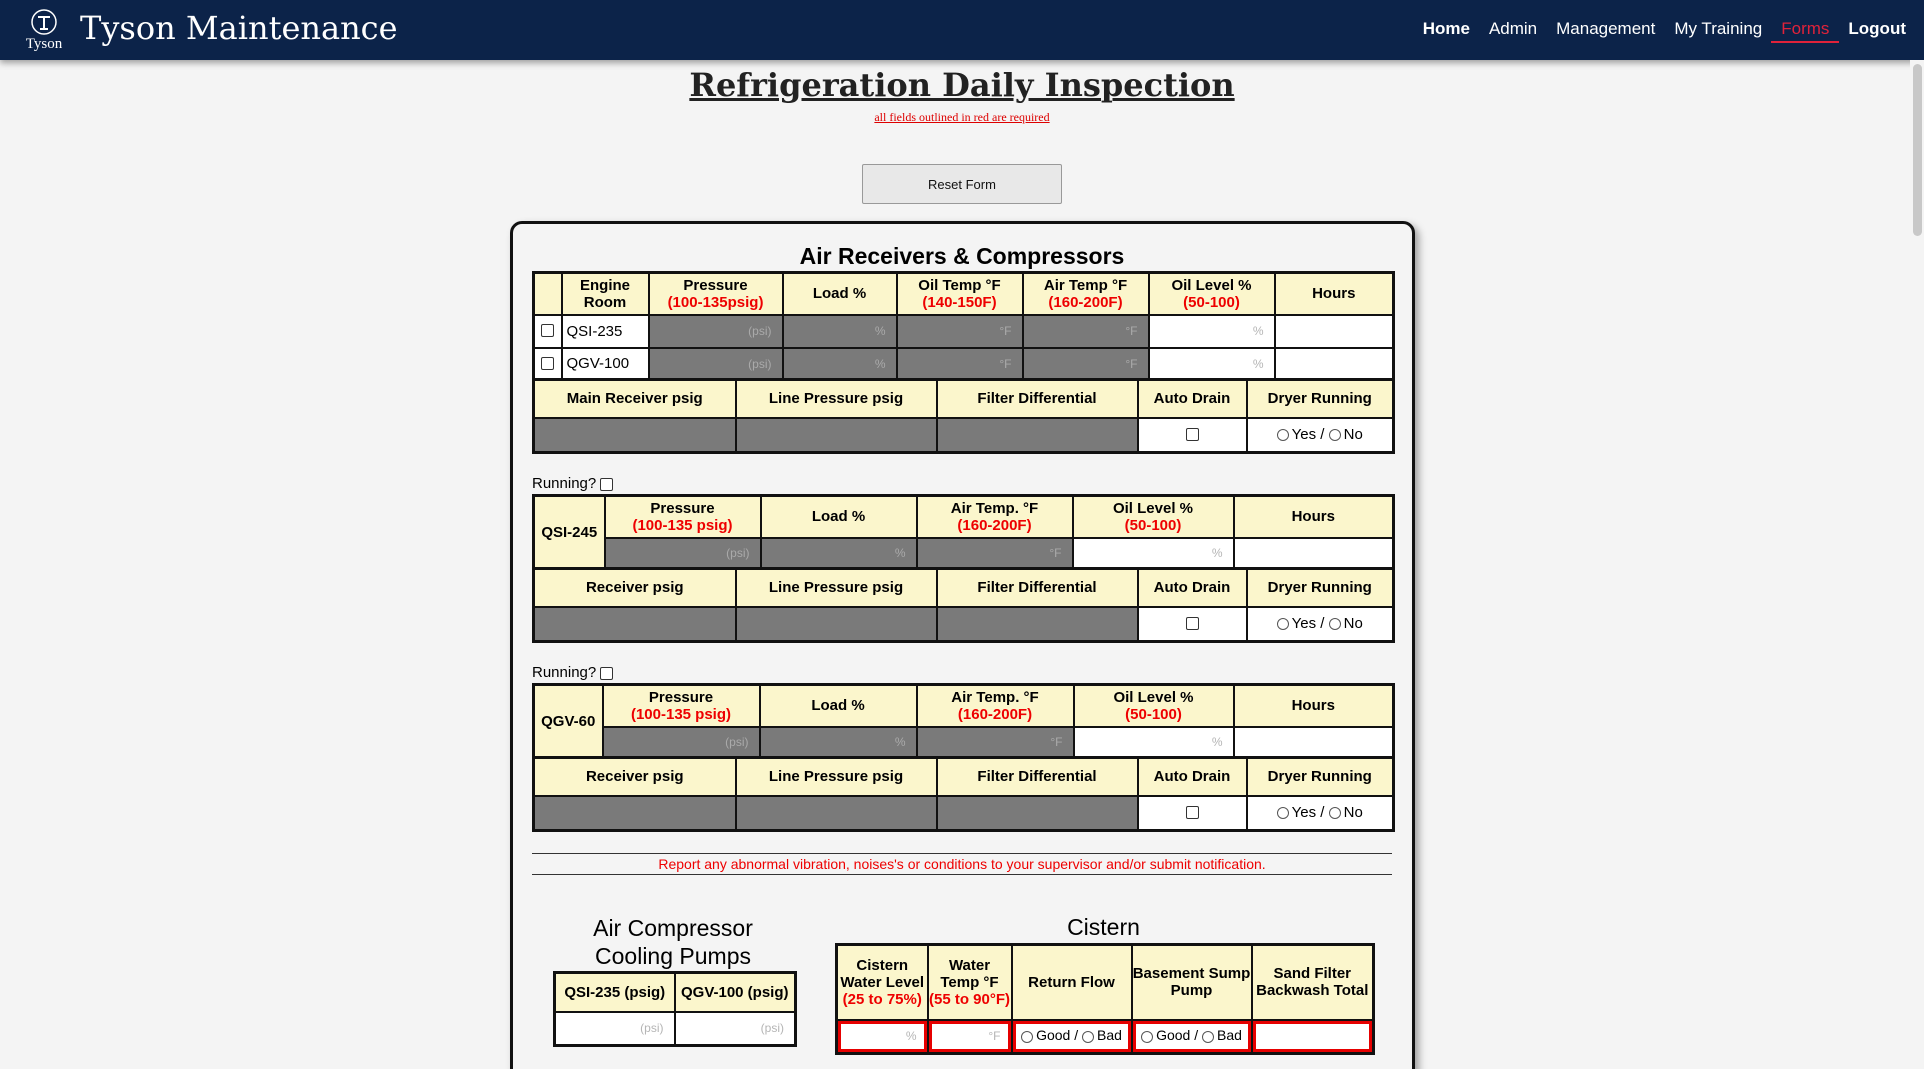  I want to click on select-header, so click(547, 293).